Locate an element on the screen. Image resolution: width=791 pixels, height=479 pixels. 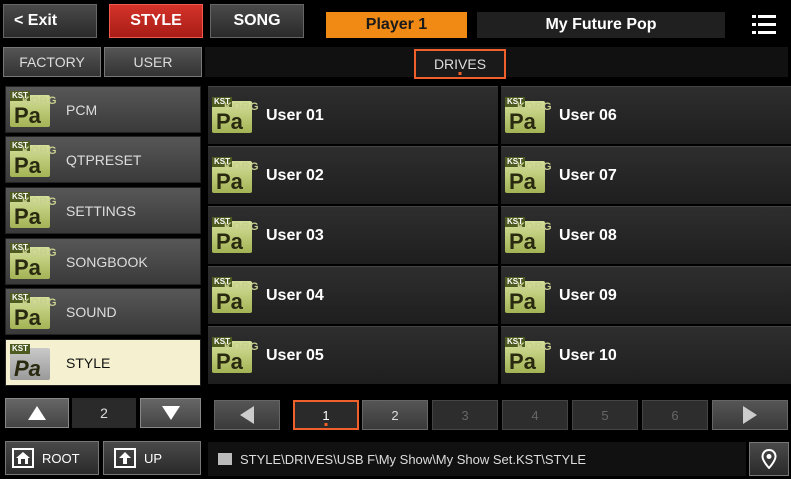
grid-item-label: User 09 is located at coordinates (588, 295).